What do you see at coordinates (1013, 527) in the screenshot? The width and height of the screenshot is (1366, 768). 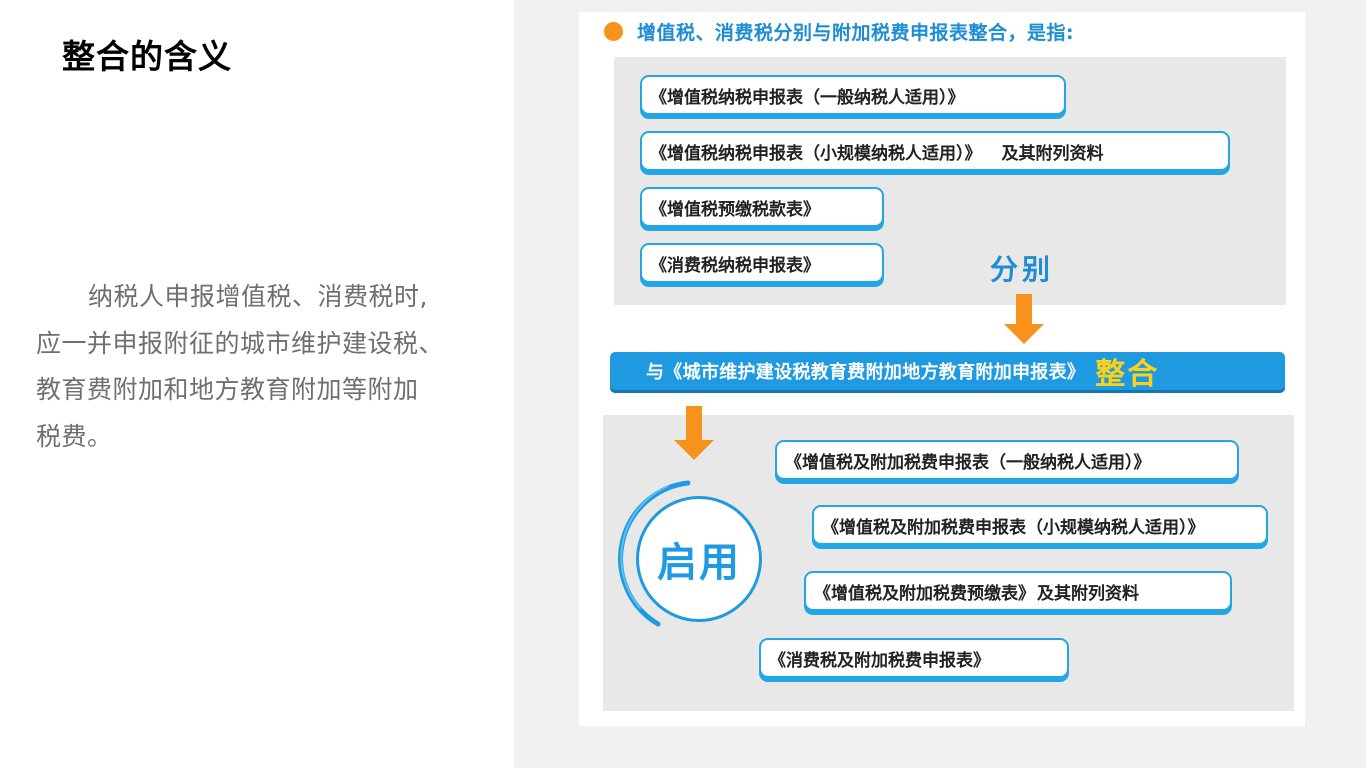 I see `form-label: 《增值税及附加税费申报表（小规模纳税人适用）》` at bounding box center [1013, 527].